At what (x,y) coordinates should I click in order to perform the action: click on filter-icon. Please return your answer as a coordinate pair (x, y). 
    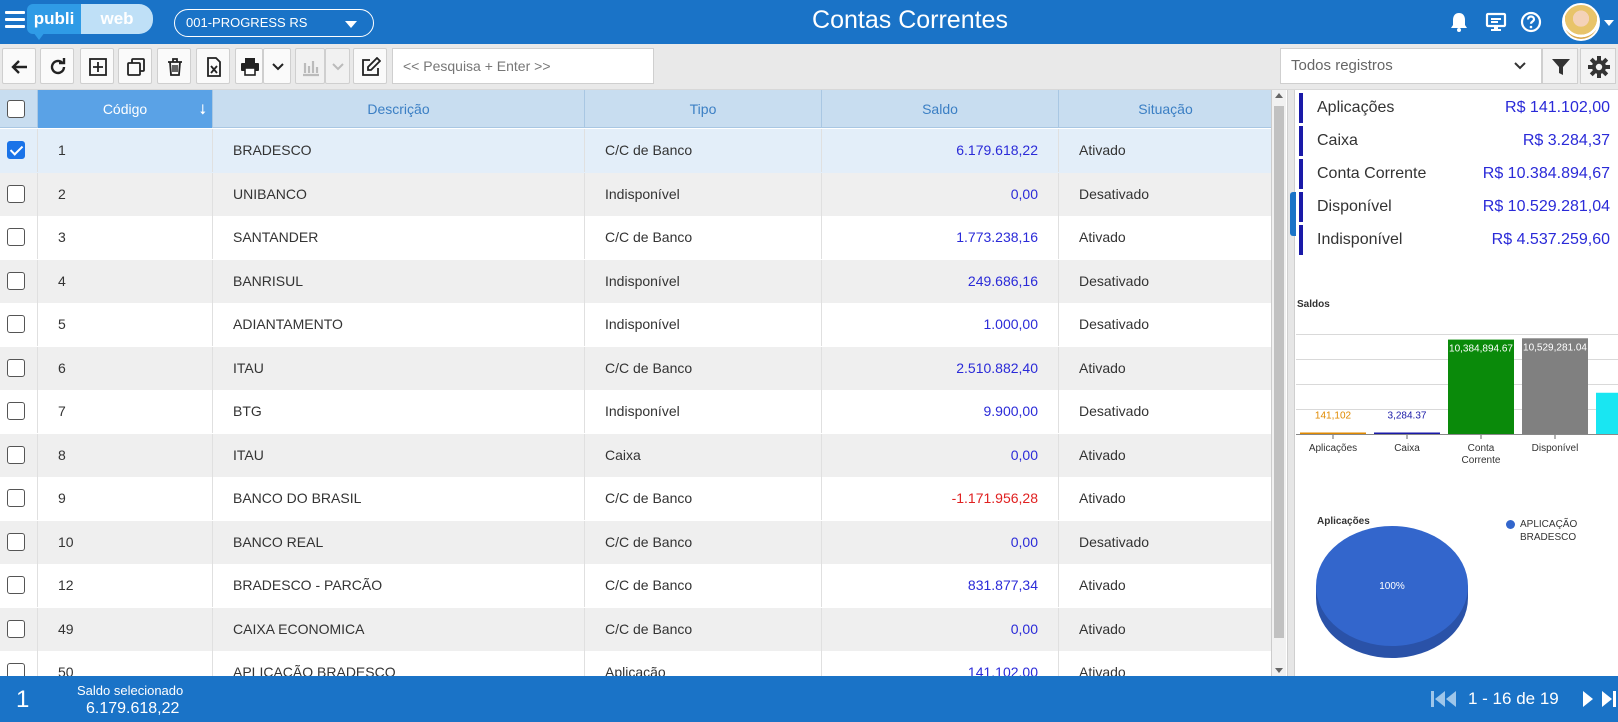
    Looking at the image, I should click on (1561, 67).